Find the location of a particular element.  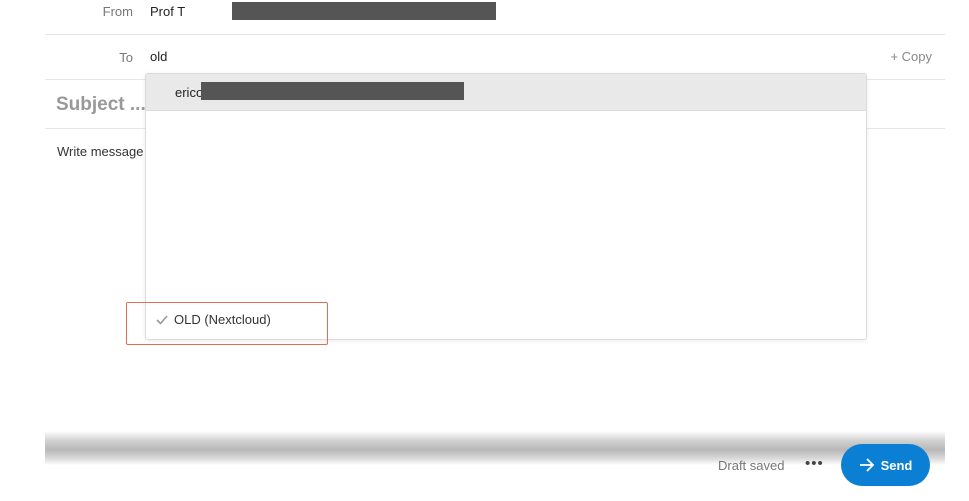

account-option: OLD (Nextcloud) is located at coordinates (213, 319).